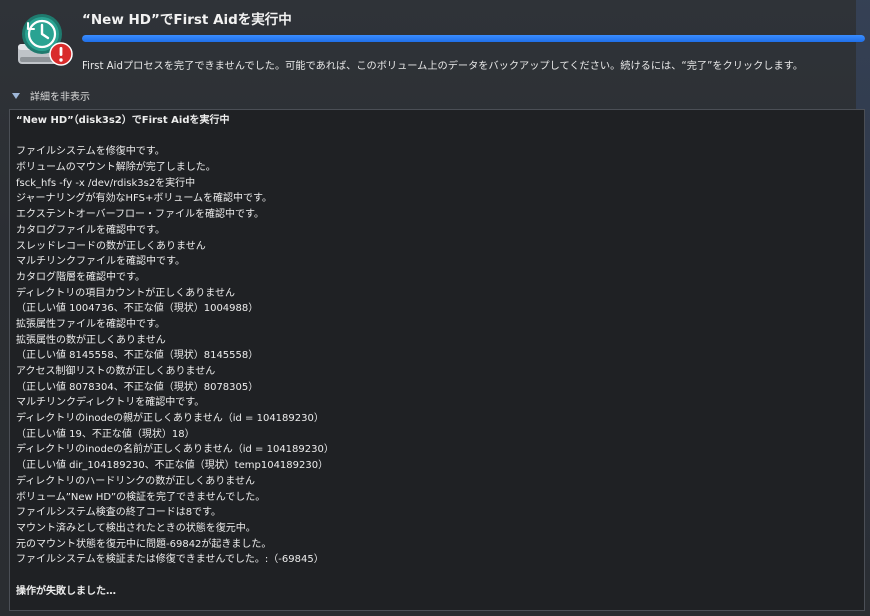  Describe the element at coordinates (137, 309) in the screenshot. I see `log-line: （正しい値 1004736、不正な値（現状）1004988）` at that location.